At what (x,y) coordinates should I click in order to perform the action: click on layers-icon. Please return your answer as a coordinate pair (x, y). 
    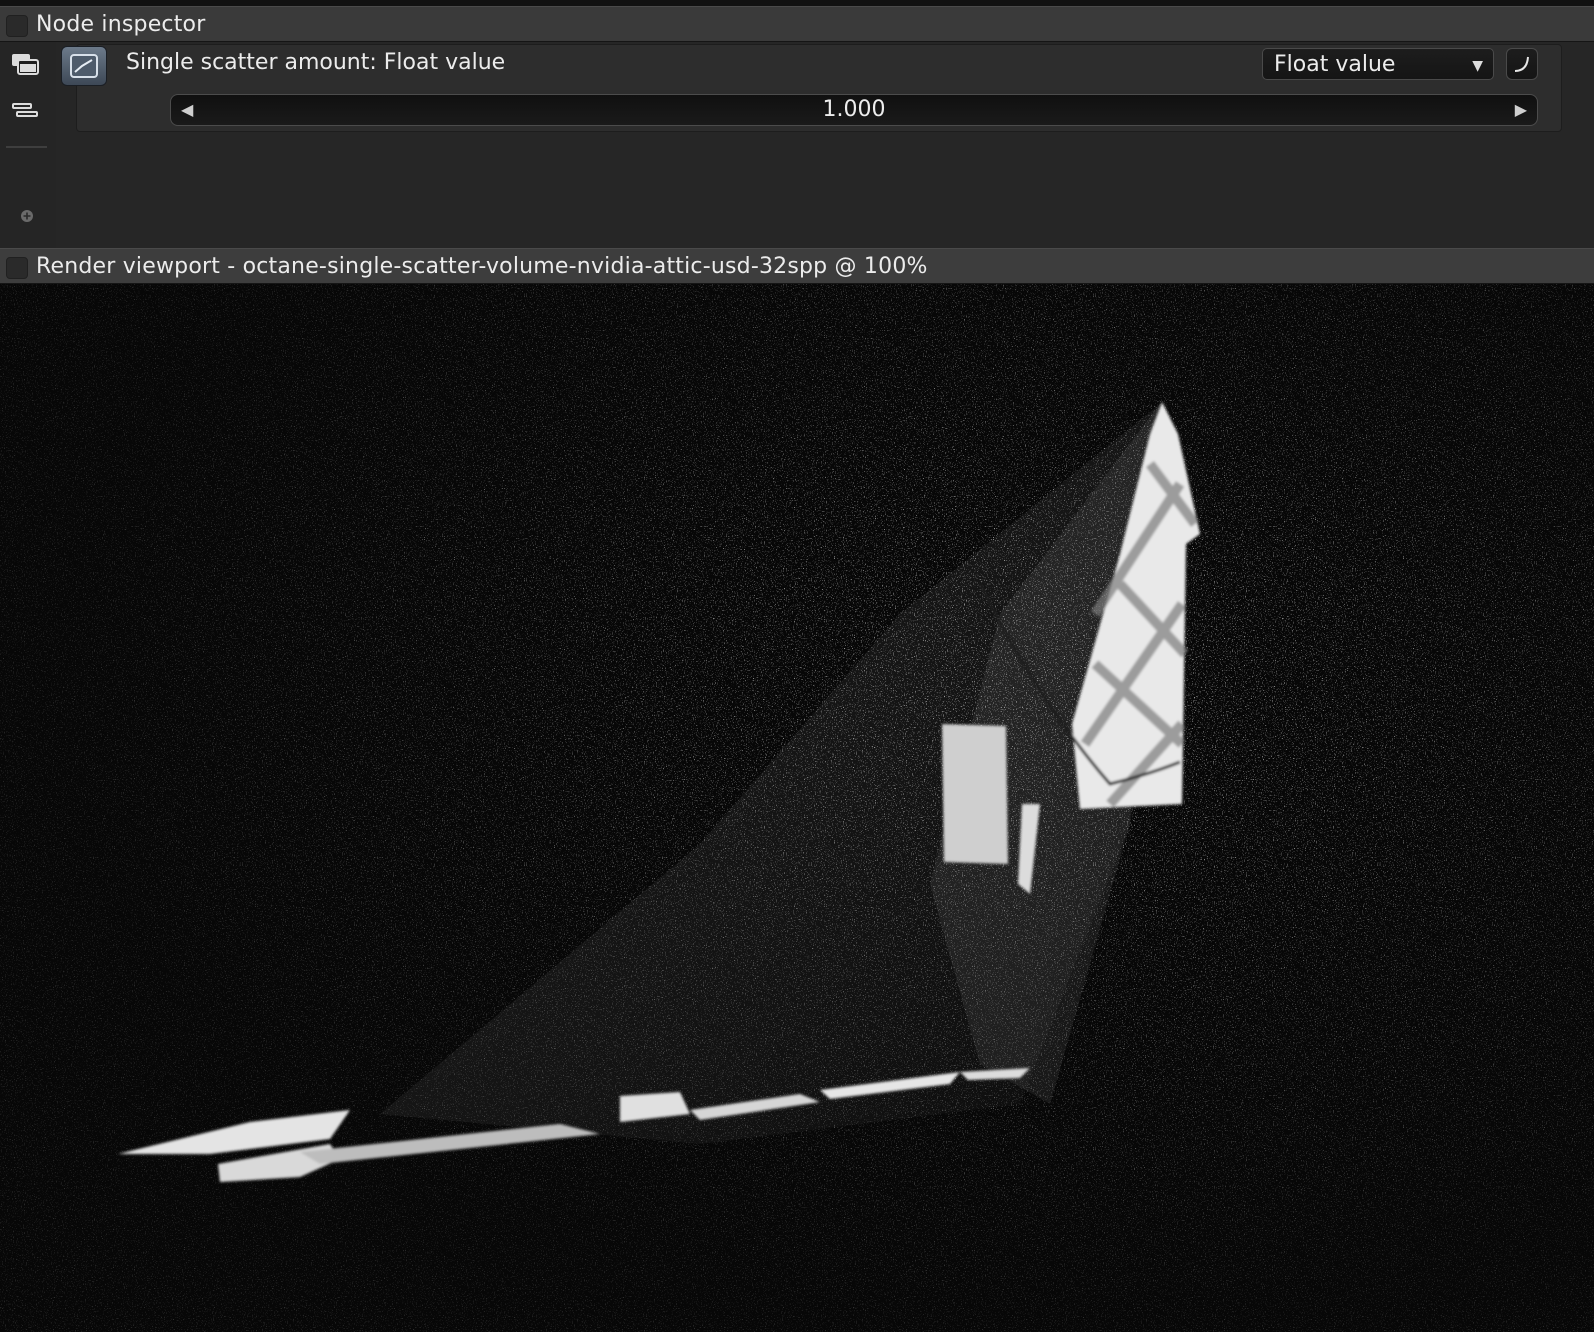
    Looking at the image, I should click on (26, 65).